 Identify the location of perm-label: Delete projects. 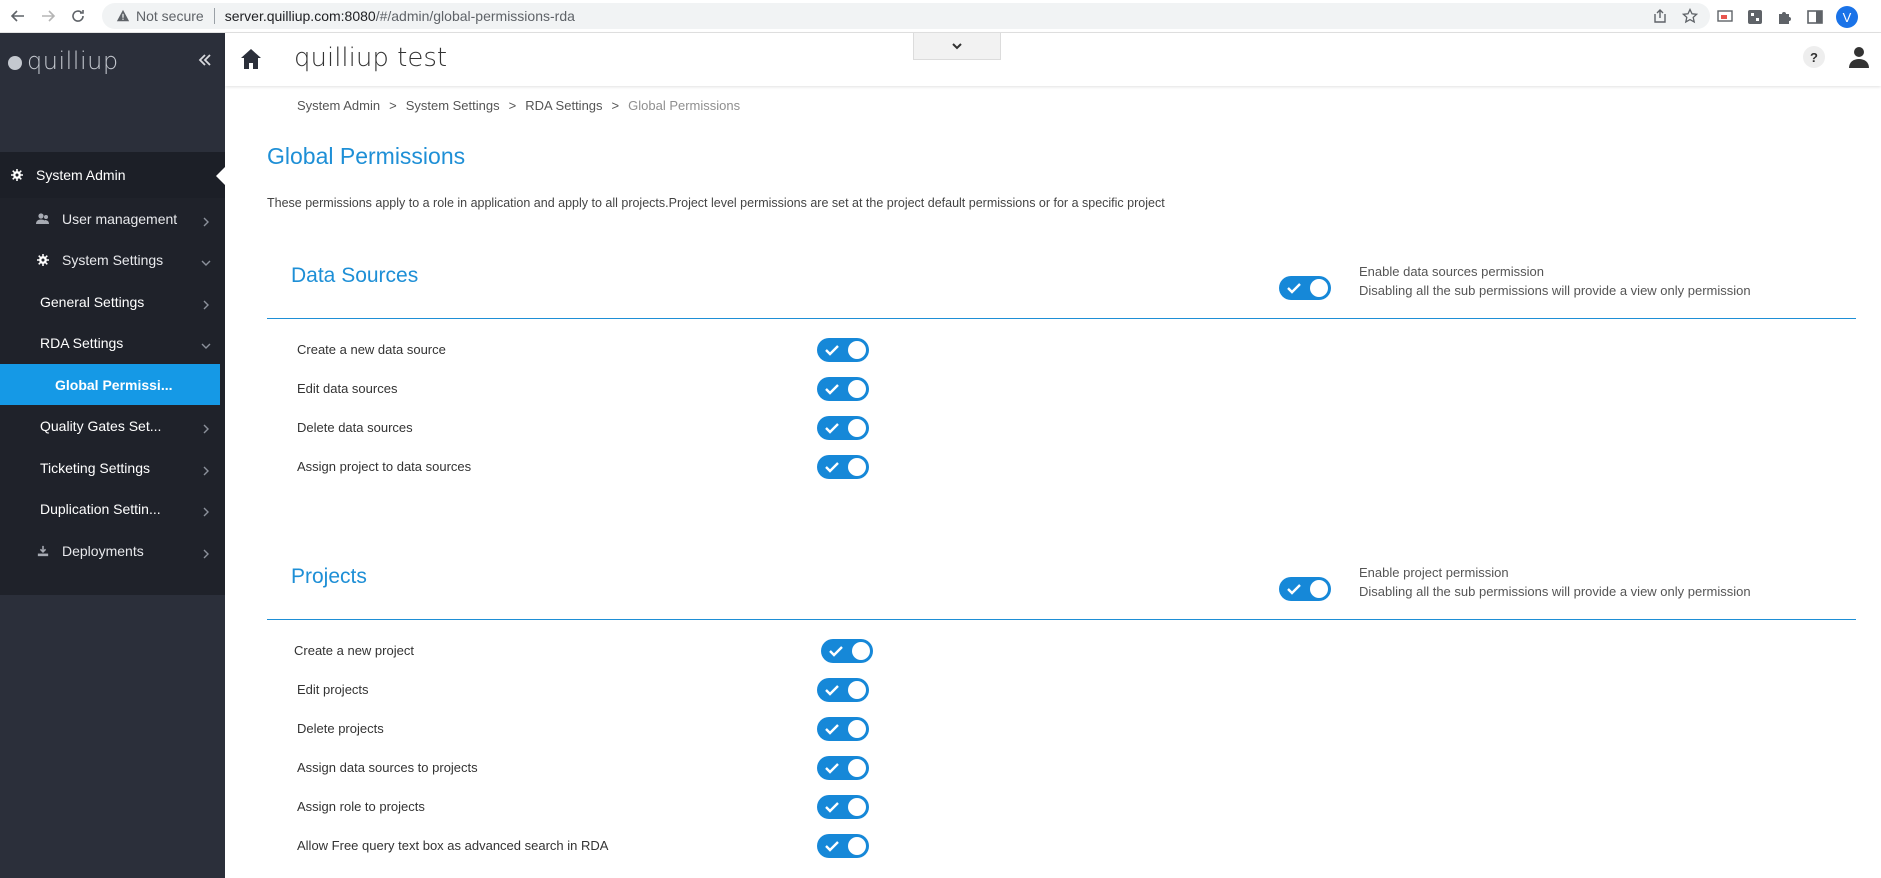
(340, 728).